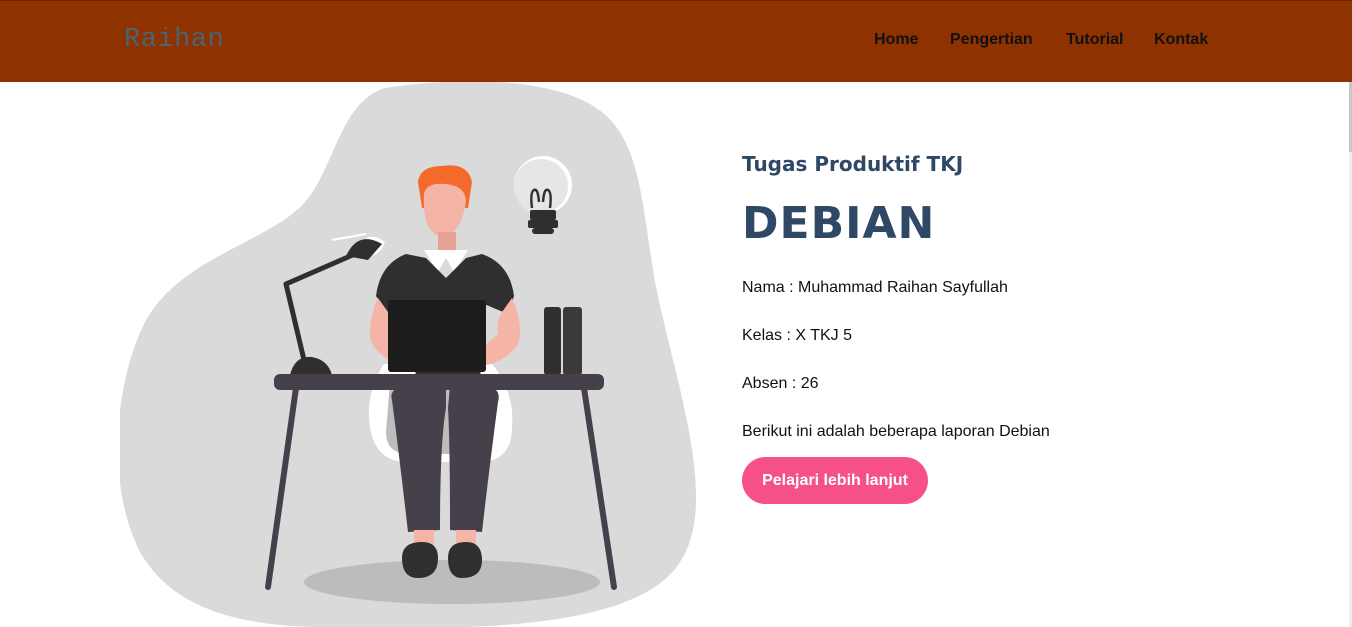  Describe the element at coordinates (853, 164) in the screenshot. I see `hero-subtitle: Tugas Produktif TKJ` at that location.